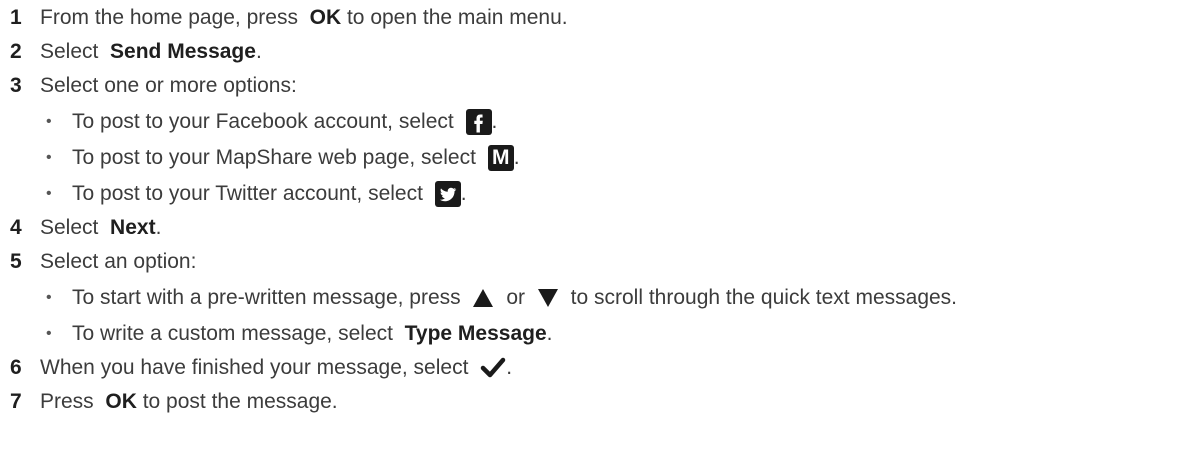  Describe the element at coordinates (483, 298) in the screenshot. I see `up-arrow-icon` at that location.